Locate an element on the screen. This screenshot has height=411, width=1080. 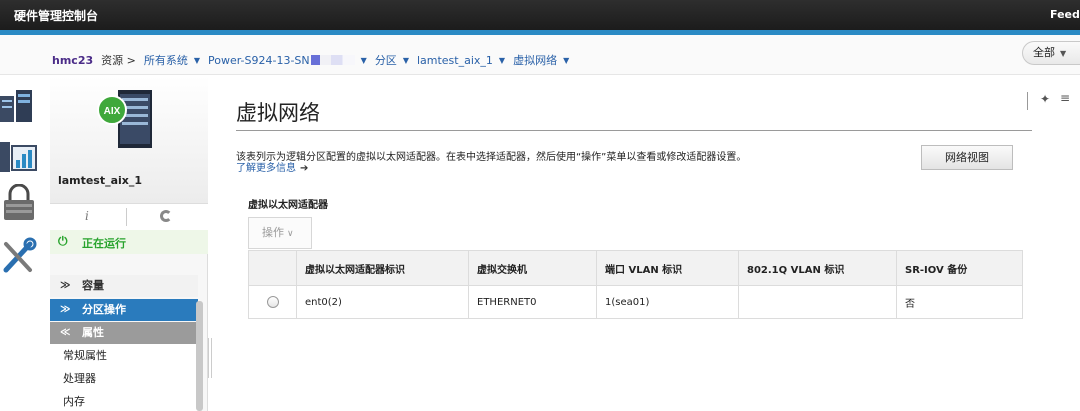
actions-label: 操作 is located at coordinates (273, 232).